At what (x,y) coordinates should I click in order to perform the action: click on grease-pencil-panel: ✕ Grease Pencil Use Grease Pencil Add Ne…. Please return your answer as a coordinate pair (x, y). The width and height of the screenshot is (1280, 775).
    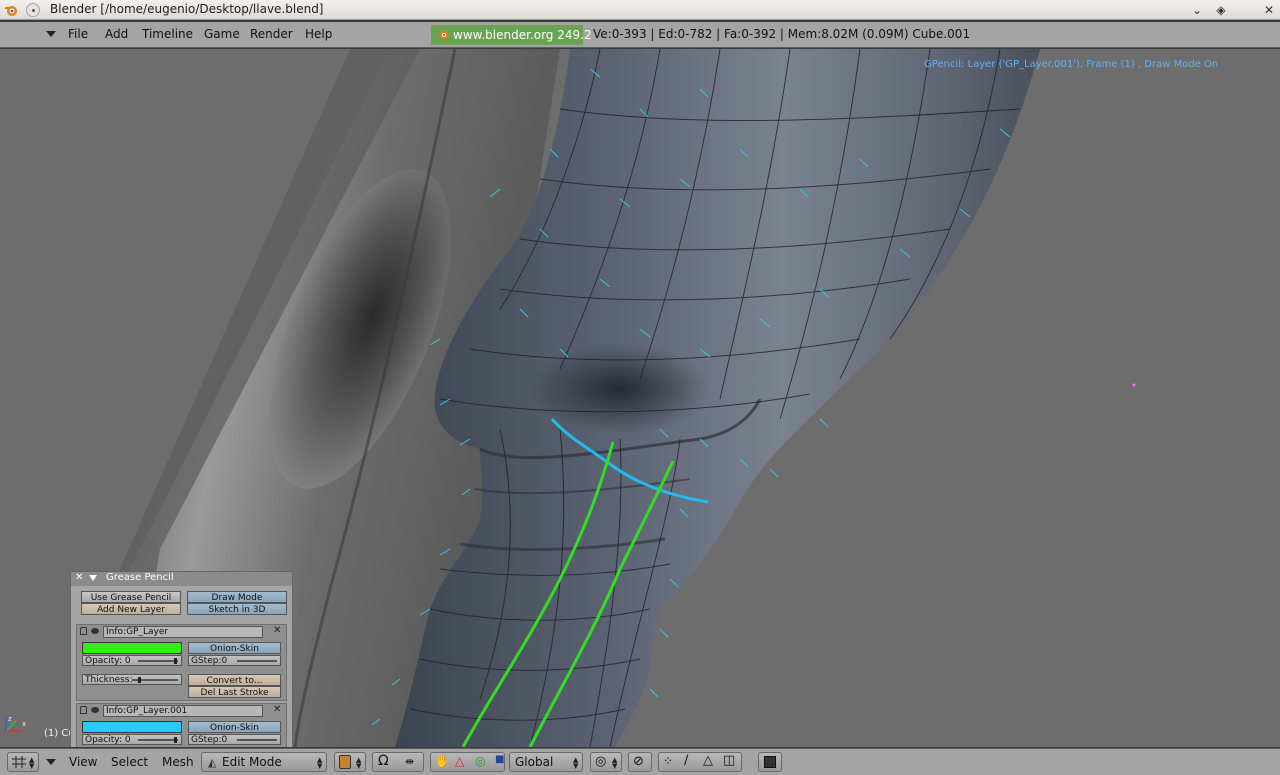
    Looking at the image, I should click on (181, 659).